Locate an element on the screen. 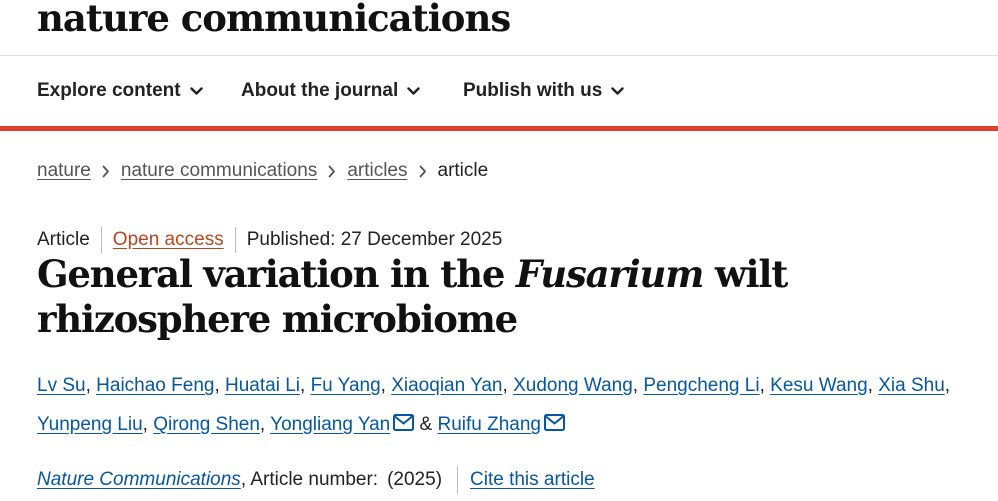  breadcrumb-articles: articles is located at coordinates (377, 171).